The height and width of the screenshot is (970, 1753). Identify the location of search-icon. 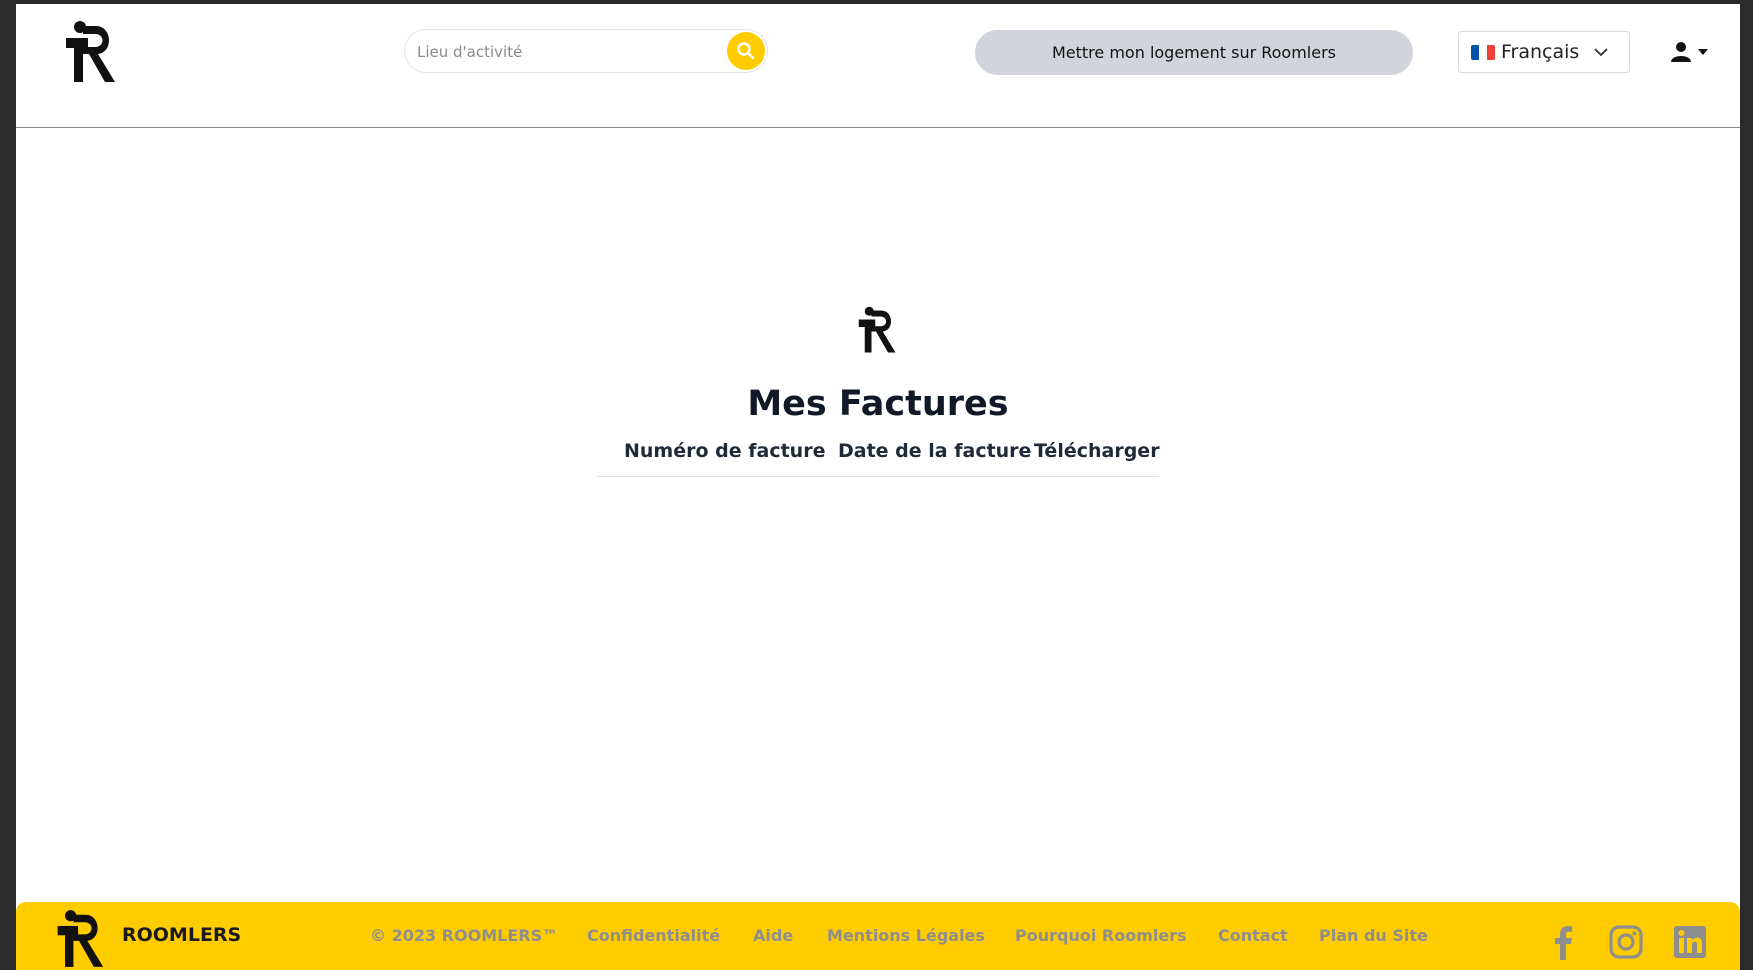
(746, 51).